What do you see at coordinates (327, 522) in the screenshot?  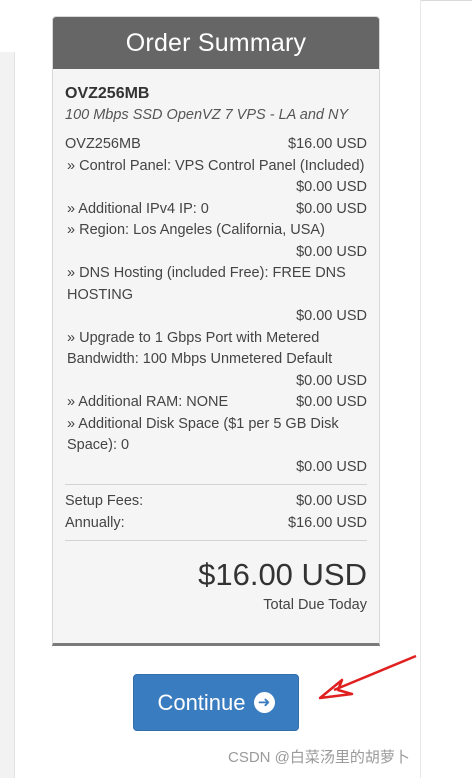 I see `annually-price: $16.00 USD` at bounding box center [327, 522].